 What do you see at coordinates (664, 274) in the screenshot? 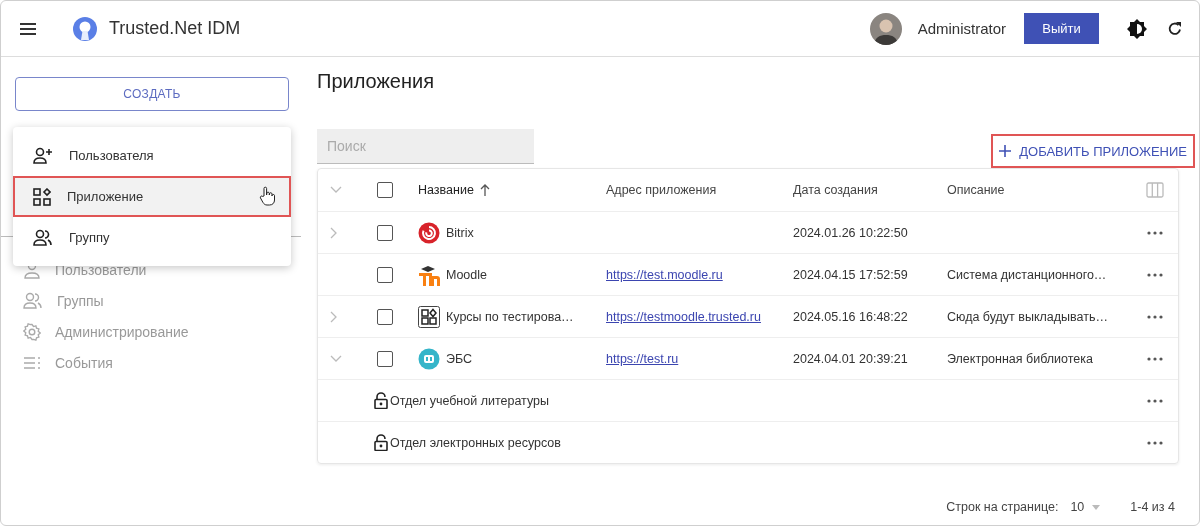
I see `link: https://test.moodle.ru` at bounding box center [664, 274].